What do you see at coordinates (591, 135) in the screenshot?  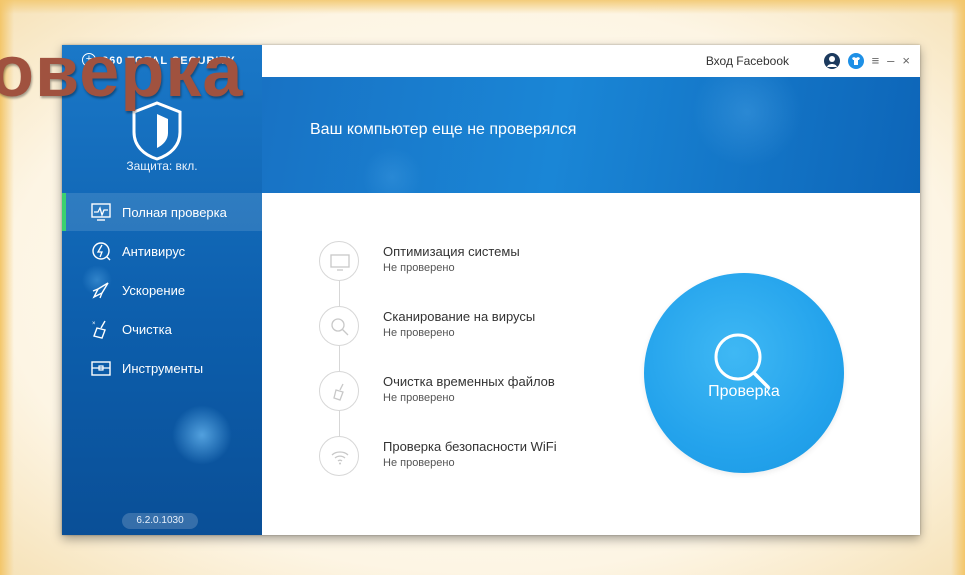 I see `status-banner: Ваш компьютер еще не проверялся` at bounding box center [591, 135].